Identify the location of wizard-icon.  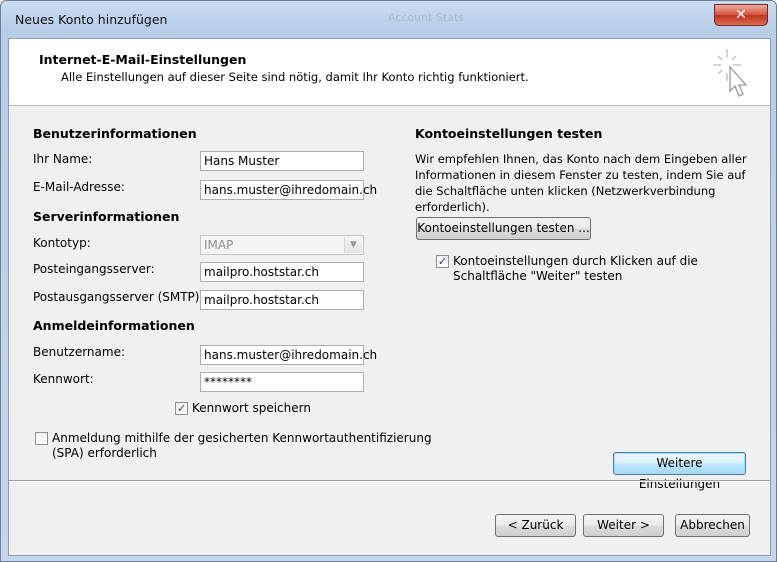
(730, 73).